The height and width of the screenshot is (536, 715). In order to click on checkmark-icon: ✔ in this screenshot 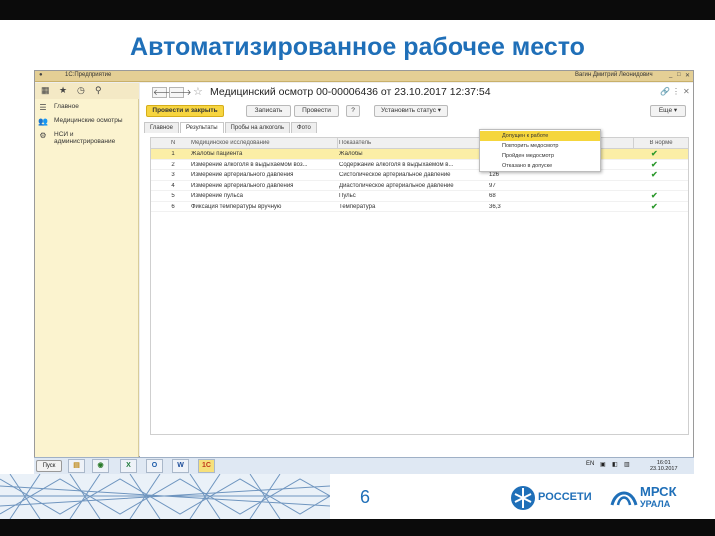, I will do `click(654, 174)`.